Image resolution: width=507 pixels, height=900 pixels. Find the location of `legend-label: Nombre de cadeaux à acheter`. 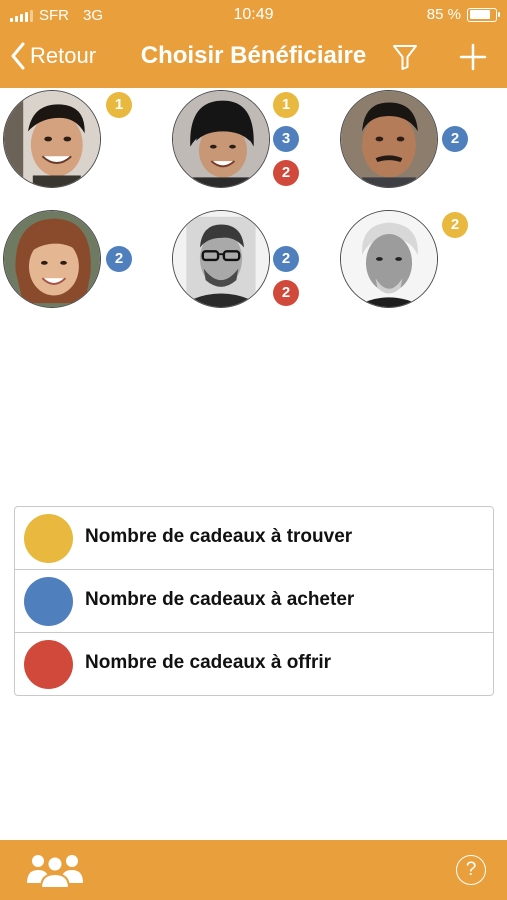

legend-label: Nombre de cadeaux à acheter is located at coordinates (220, 599).